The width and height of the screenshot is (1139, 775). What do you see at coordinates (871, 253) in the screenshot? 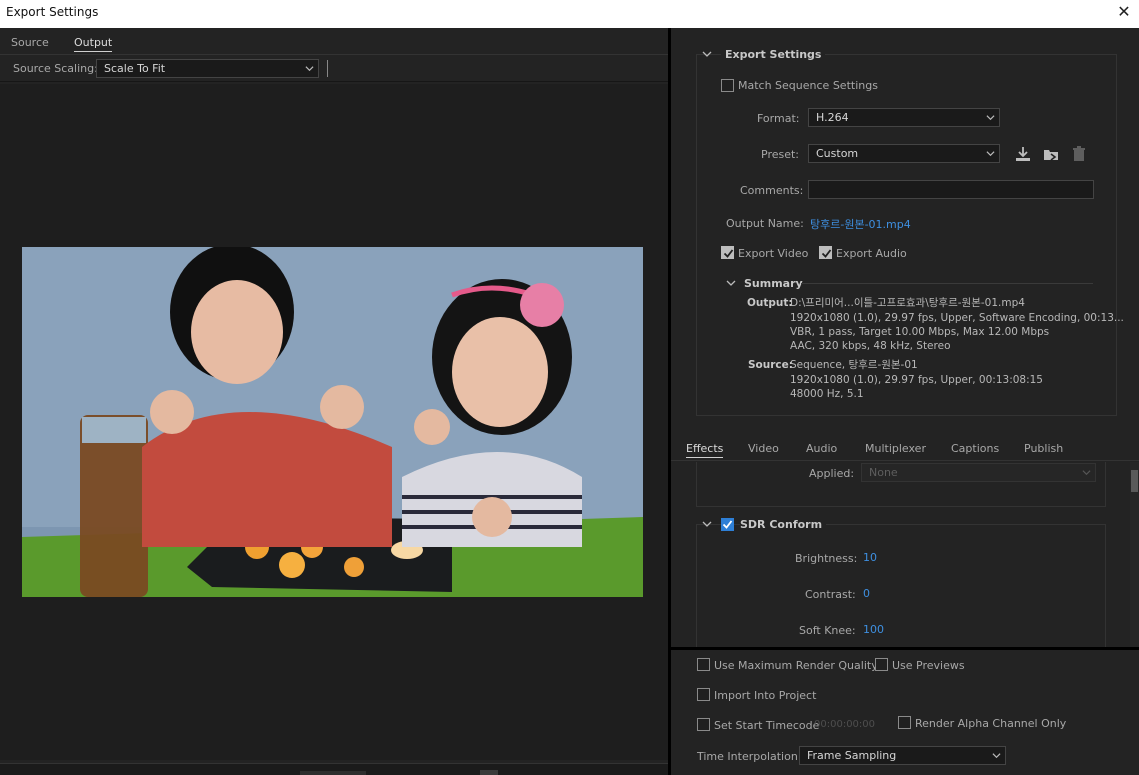
I see `export-audio-label: Export Audio` at bounding box center [871, 253].